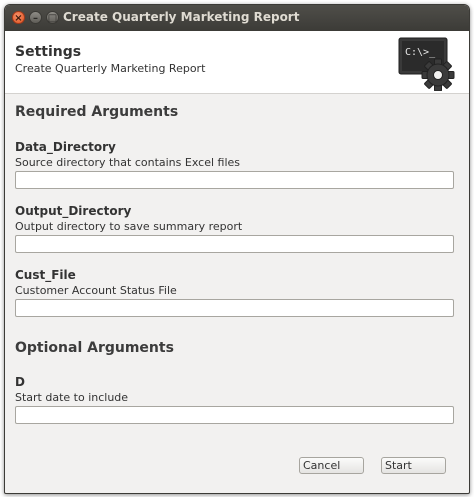 Image resolution: width=474 pixels, height=497 pixels. What do you see at coordinates (234, 308) in the screenshot?
I see `cust-file-input` at bounding box center [234, 308].